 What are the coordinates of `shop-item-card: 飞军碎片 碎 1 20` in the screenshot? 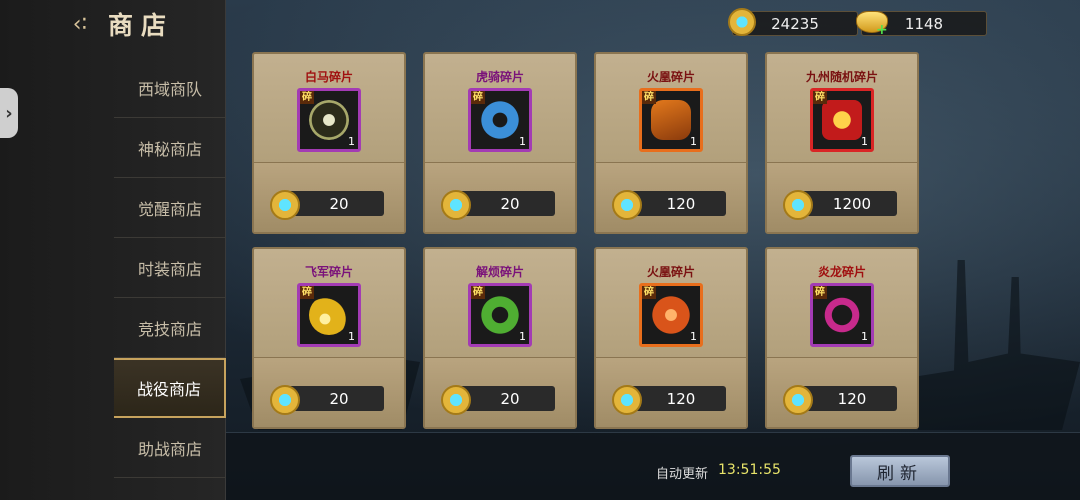 It's located at (329, 338).